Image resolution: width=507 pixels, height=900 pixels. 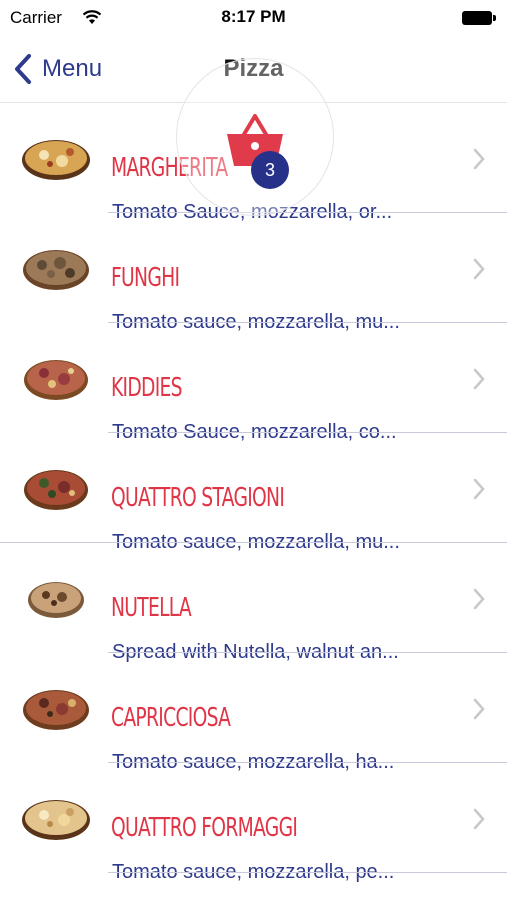 What do you see at coordinates (204, 828) in the screenshot?
I see `pizza-name: QUATTRO FORMAGGI` at bounding box center [204, 828].